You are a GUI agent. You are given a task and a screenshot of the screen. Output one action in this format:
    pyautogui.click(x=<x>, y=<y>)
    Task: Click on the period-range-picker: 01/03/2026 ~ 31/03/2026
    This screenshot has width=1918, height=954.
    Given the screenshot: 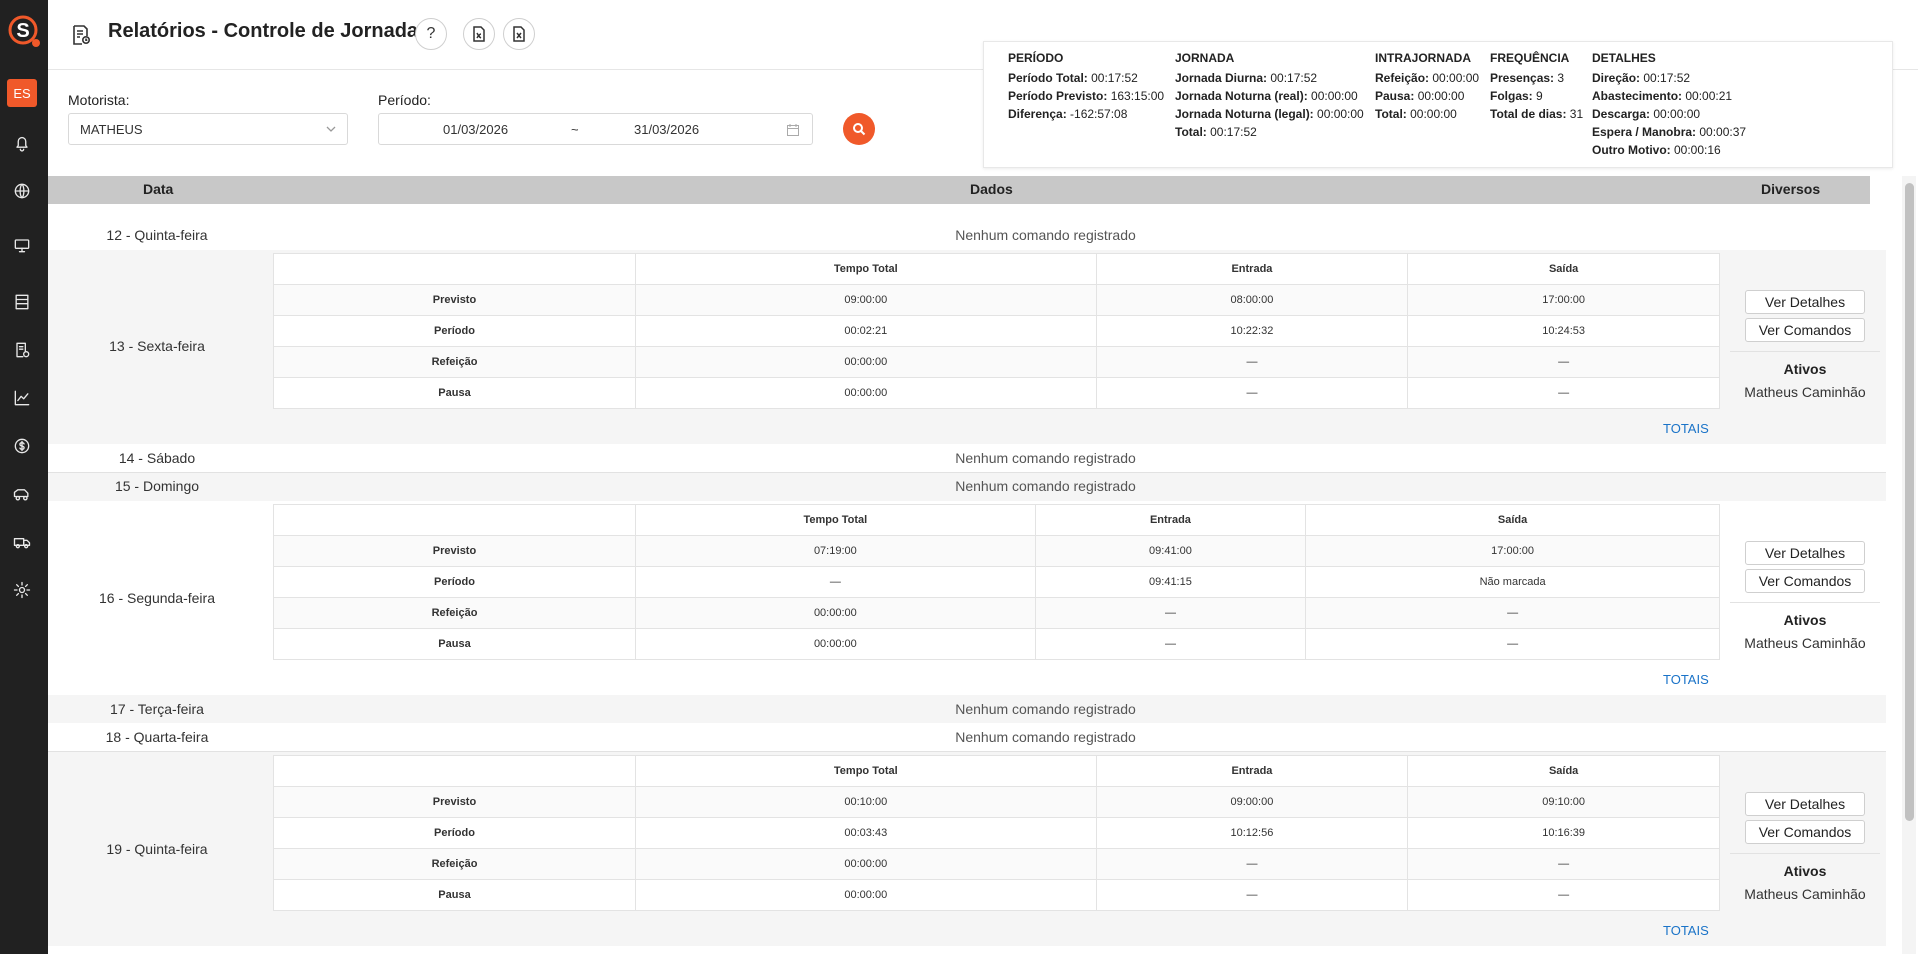 What is the action you would take?
    pyautogui.click(x=595, y=129)
    